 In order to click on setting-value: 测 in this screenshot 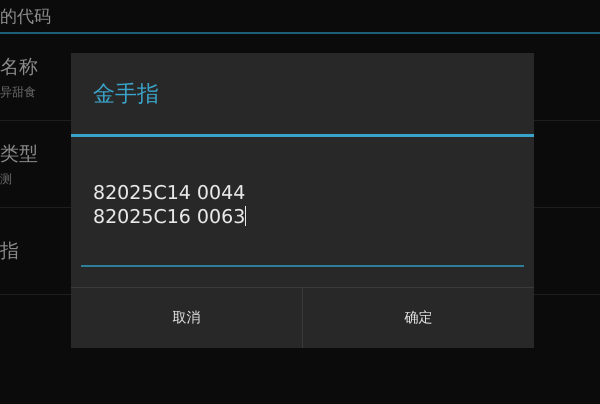, I will do `click(6, 179)`.